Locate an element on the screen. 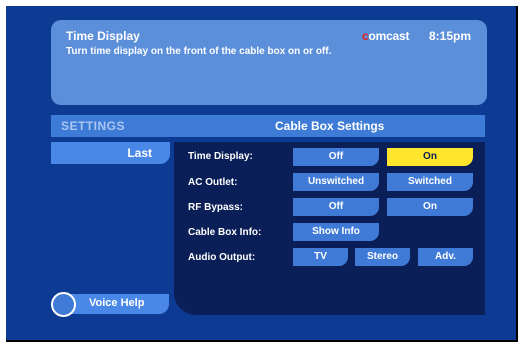  show-info-button: Show Info is located at coordinates (336, 232).